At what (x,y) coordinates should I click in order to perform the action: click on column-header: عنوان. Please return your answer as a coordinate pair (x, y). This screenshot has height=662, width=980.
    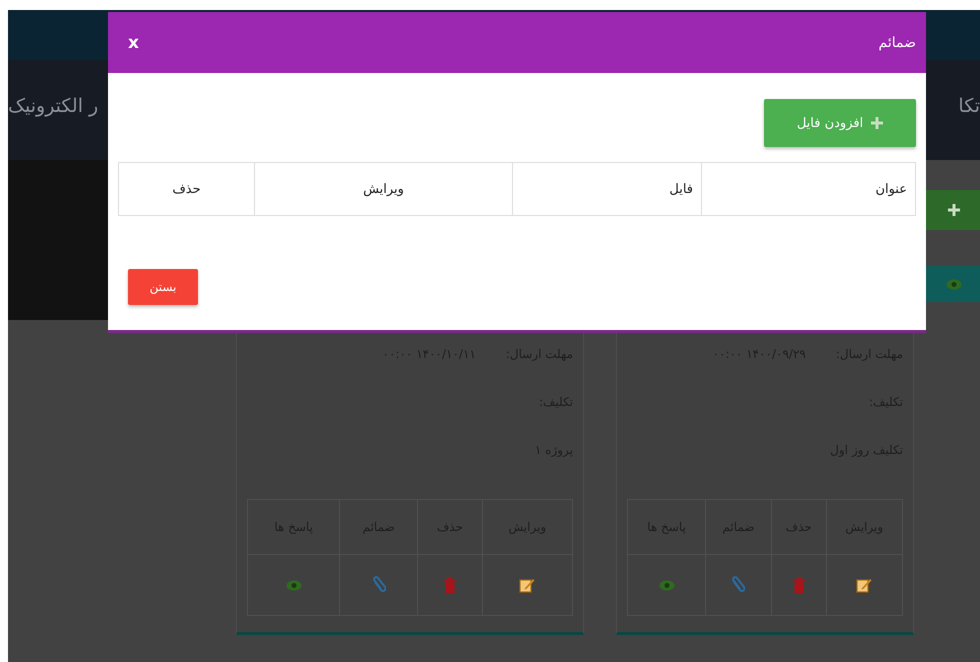
    Looking at the image, I should click on (809, 189).